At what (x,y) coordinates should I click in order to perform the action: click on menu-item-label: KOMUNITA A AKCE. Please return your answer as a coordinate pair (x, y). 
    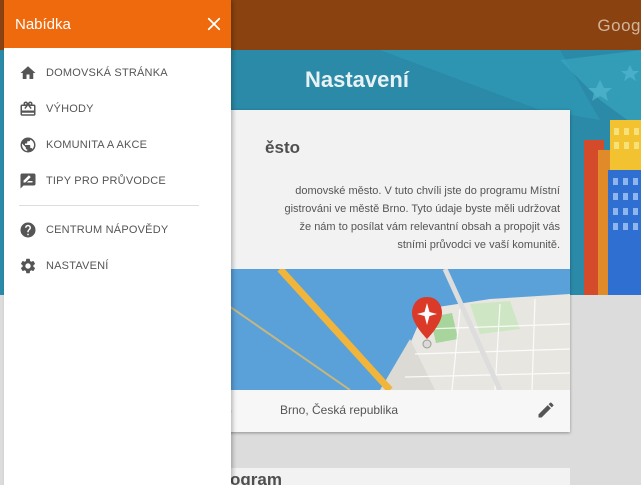
    Looking at the image, I should click on (97, 145).